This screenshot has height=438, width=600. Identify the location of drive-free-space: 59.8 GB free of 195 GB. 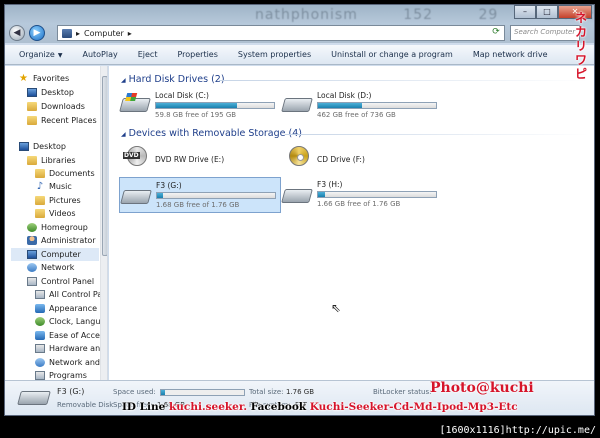
(196, 115).